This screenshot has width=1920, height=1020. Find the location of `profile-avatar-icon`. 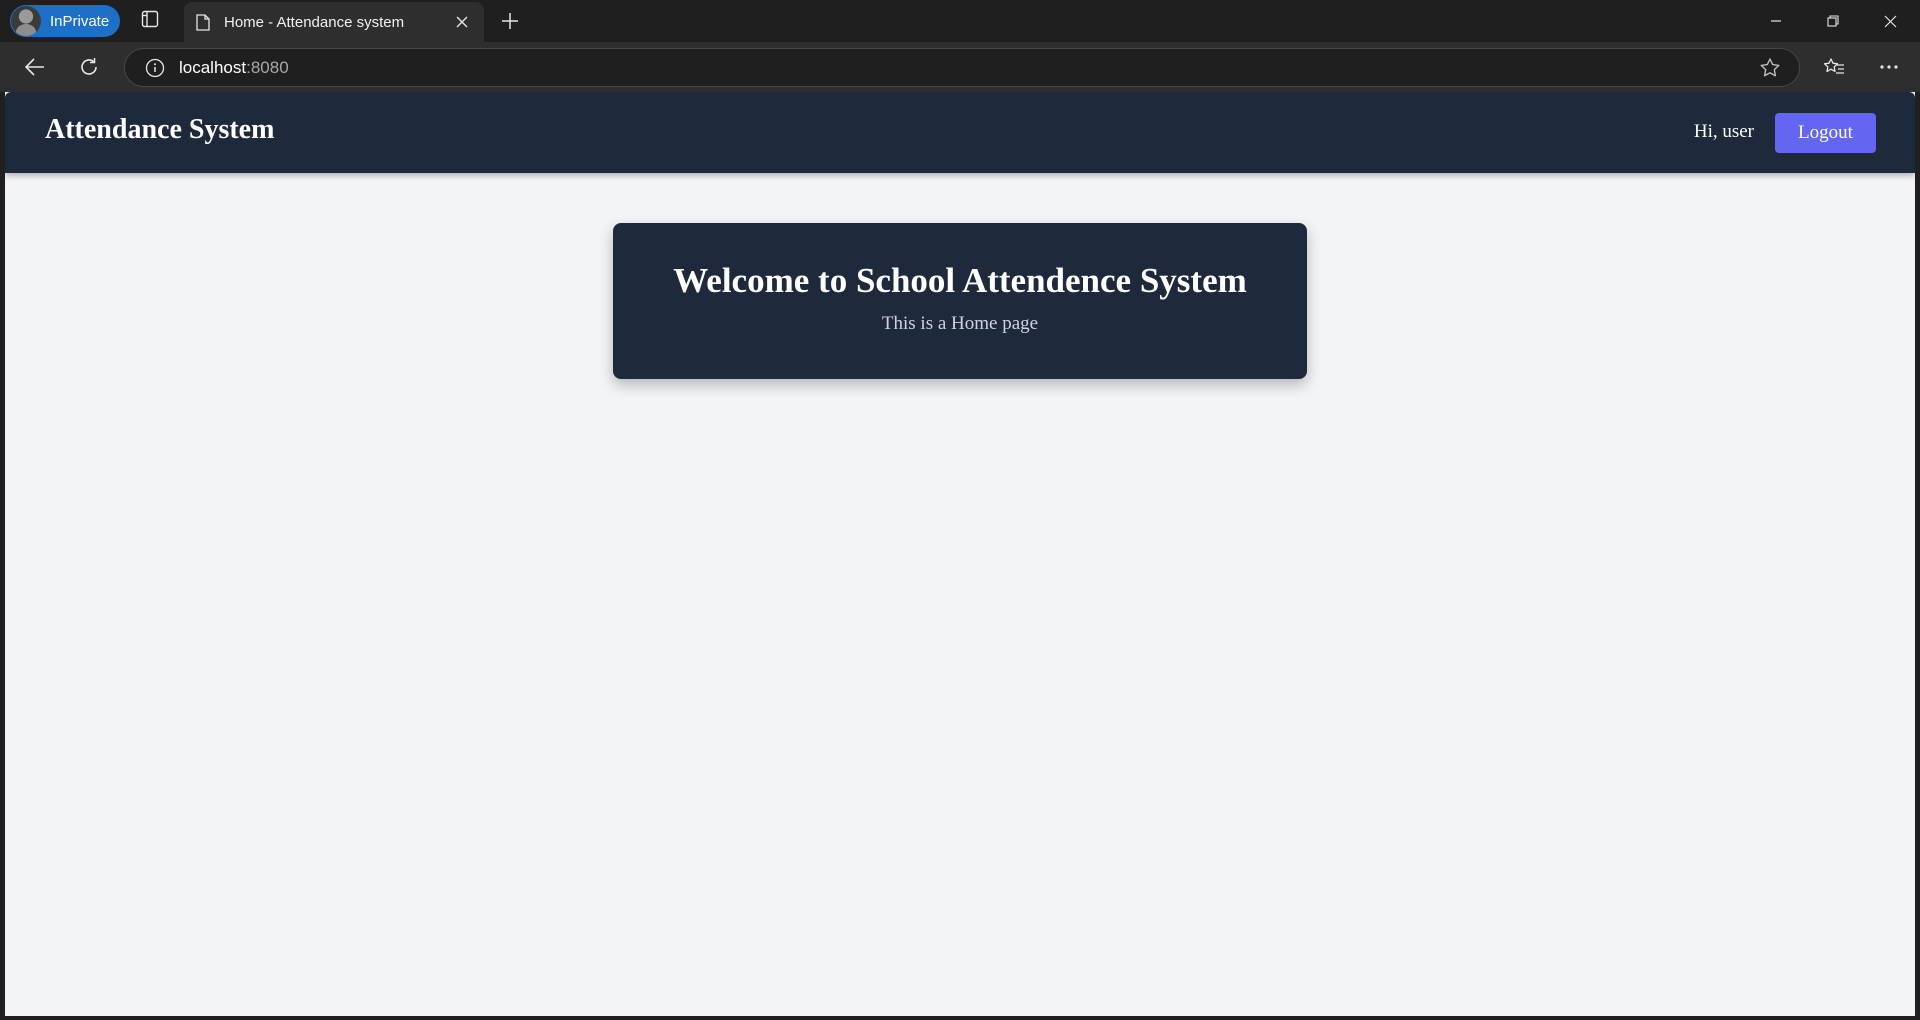

profile-avatar-icon is located at coordinates (26, 21).